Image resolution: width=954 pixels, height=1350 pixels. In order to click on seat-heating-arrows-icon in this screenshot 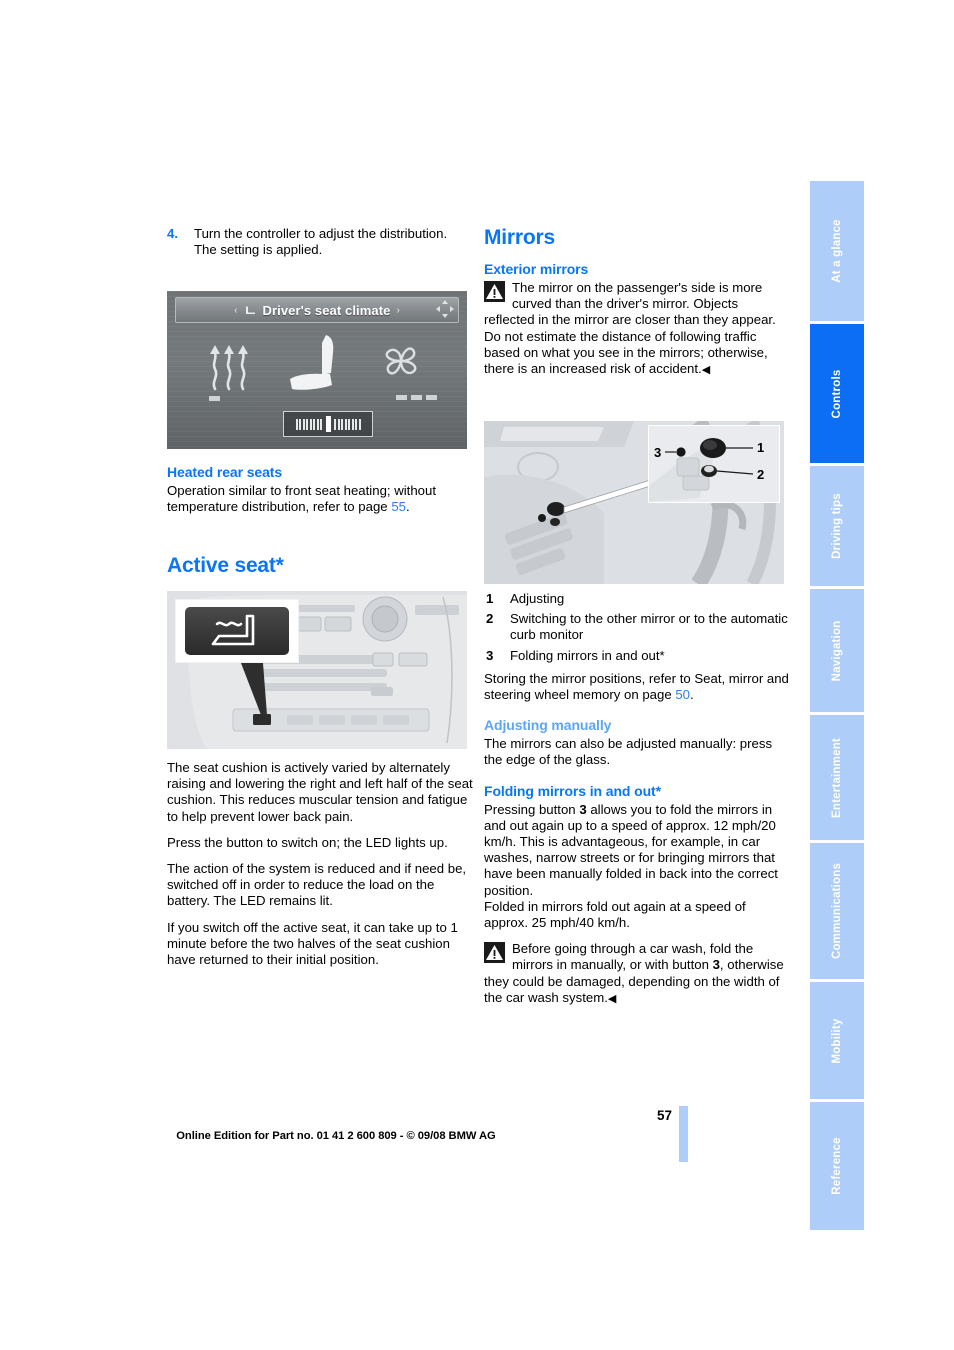, I will do `click(229, 368)`.